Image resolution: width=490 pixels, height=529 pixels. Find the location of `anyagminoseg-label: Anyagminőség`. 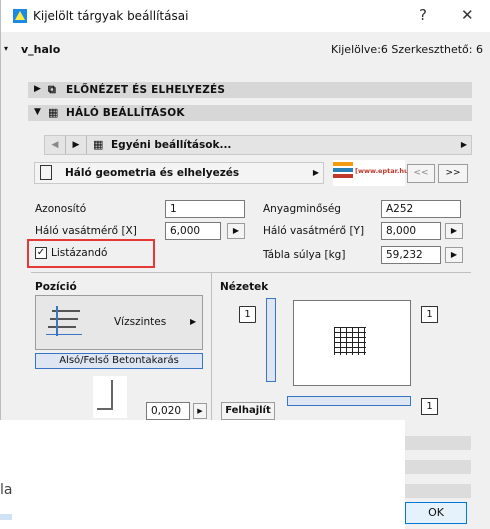

anyagminoseg-label: Anyagminőség is located at coordinates (302, 209).